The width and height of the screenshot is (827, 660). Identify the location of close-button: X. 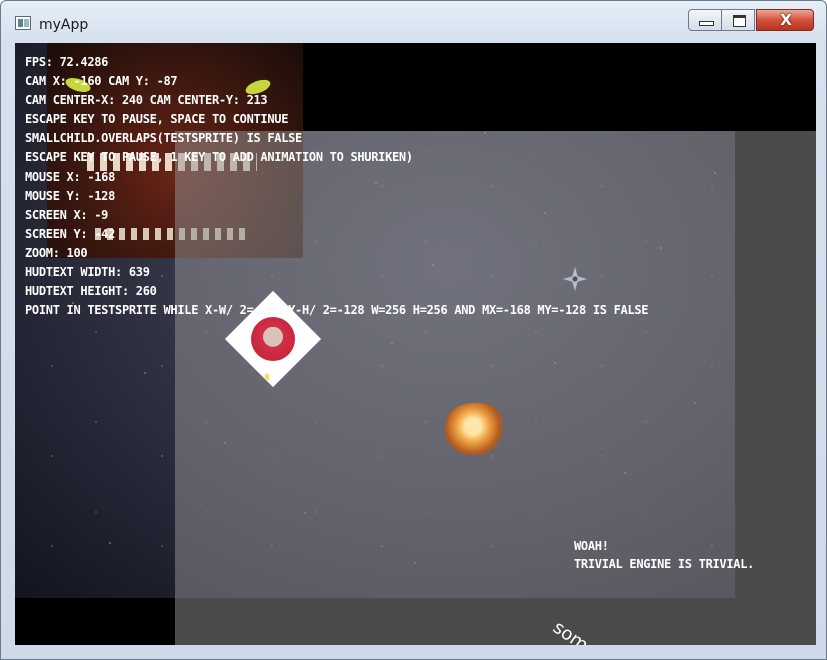
(785, 20).